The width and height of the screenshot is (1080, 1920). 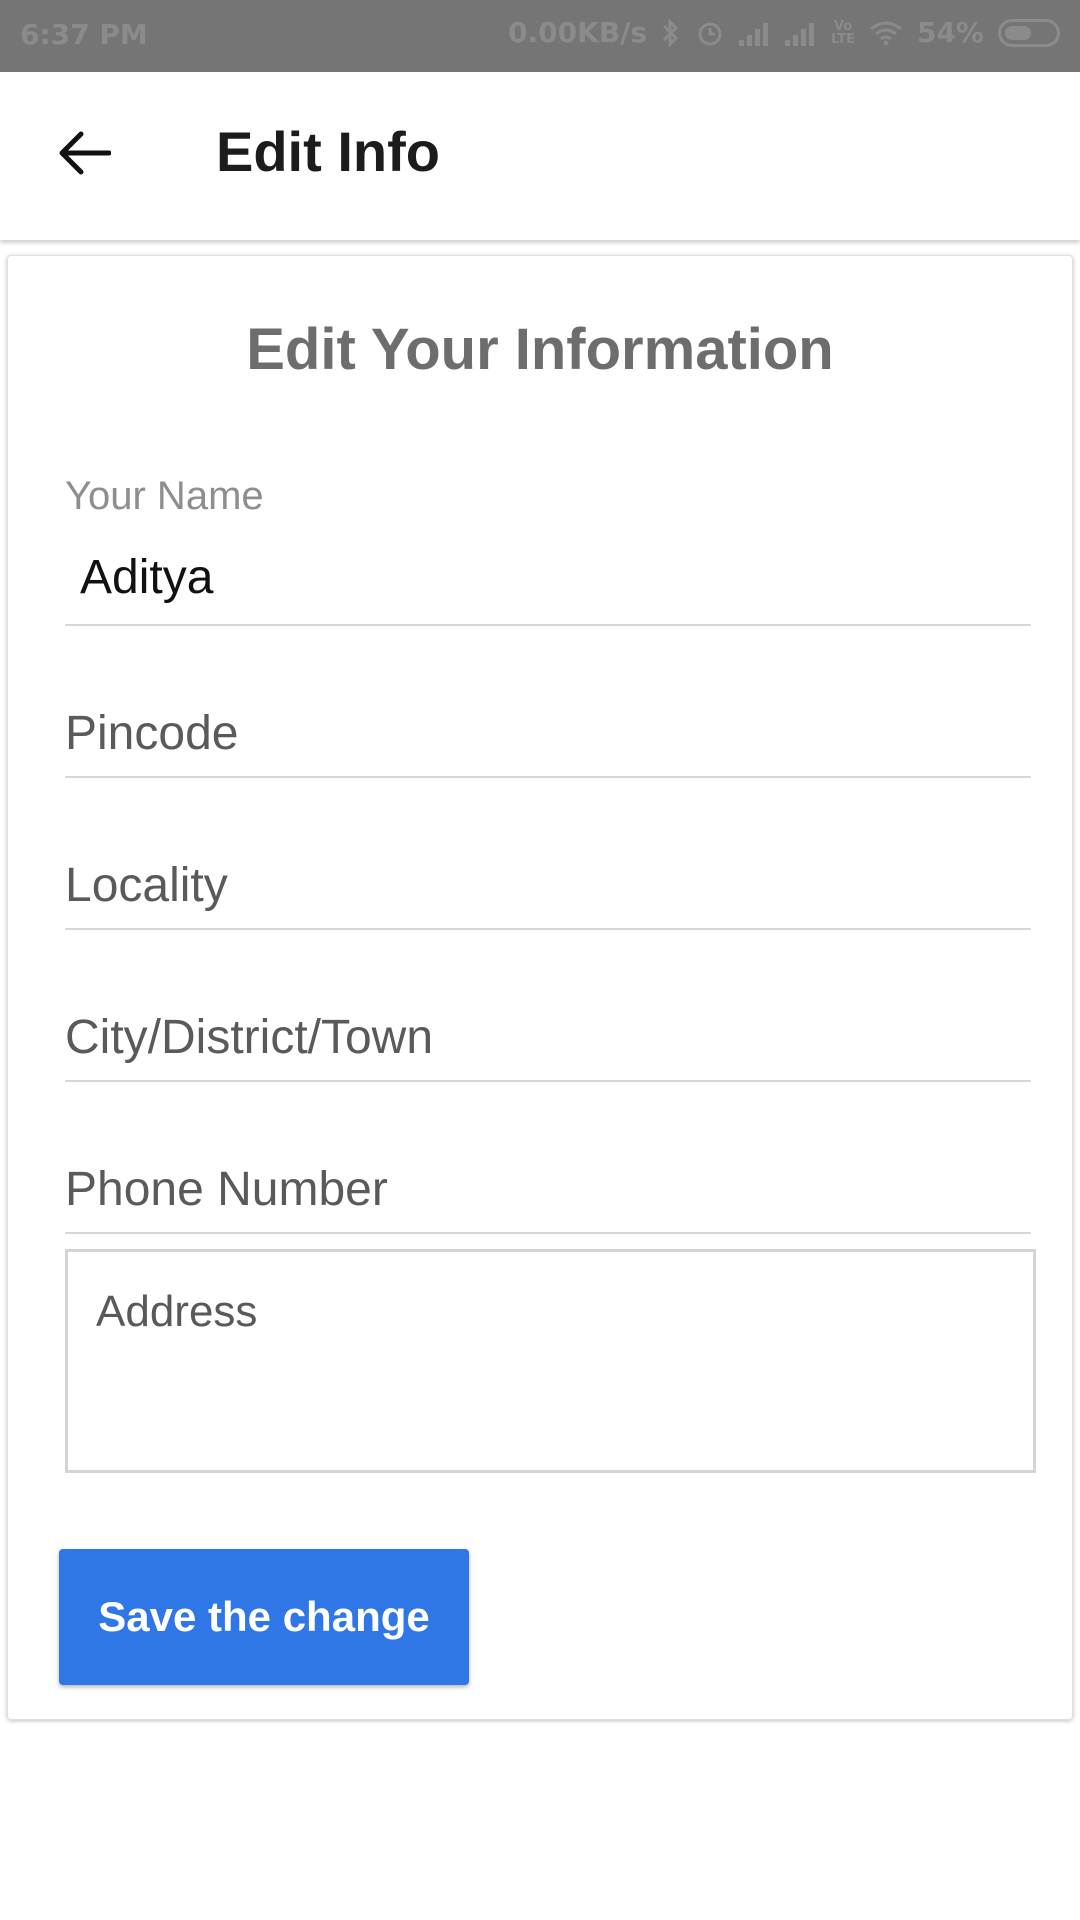 I want to click on status-icons: 0.00KB/s Vo LTE 54%, so click(x=784, y=32).